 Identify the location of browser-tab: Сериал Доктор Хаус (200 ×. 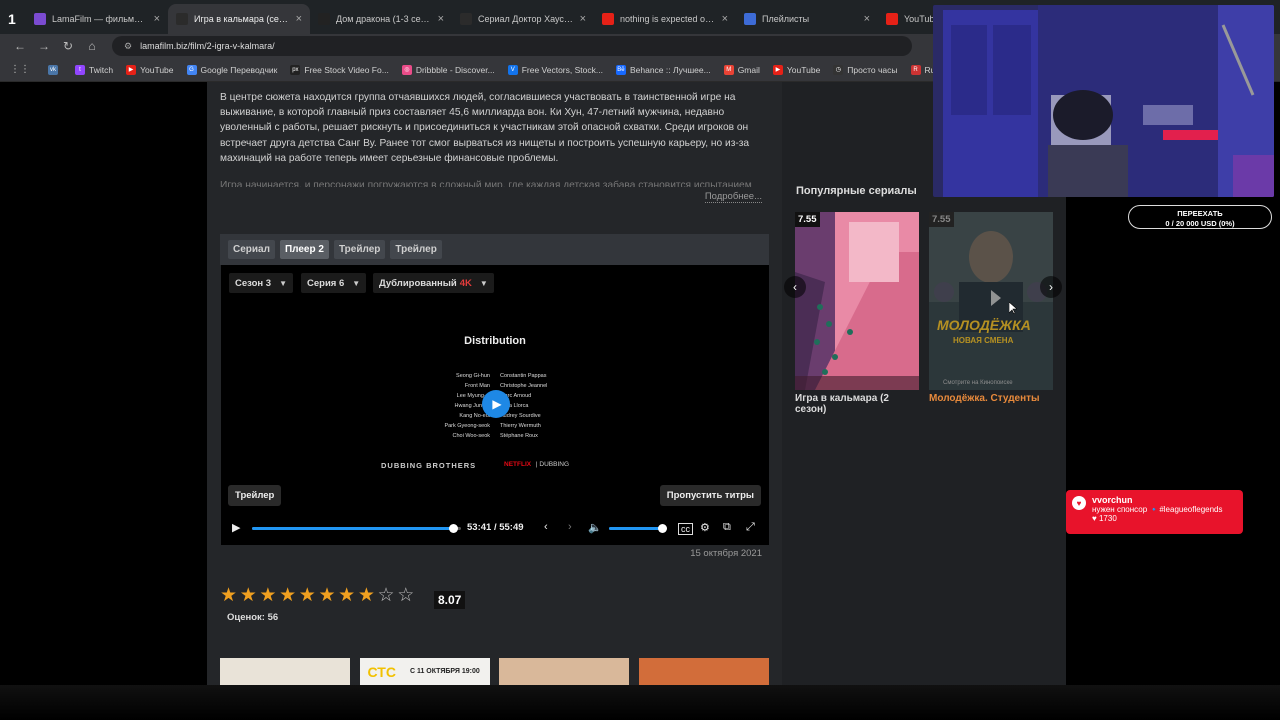
(523, 19).